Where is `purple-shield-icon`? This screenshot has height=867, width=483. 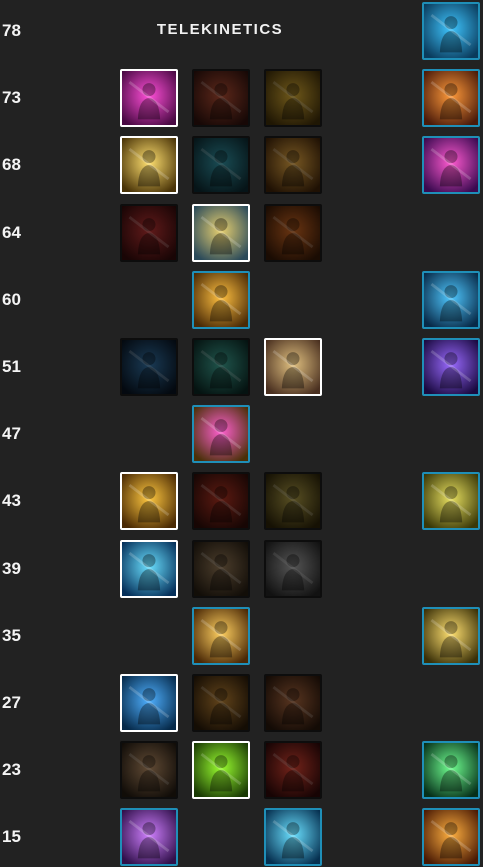 purple-shield-icon is located at coordinates (149, 837).